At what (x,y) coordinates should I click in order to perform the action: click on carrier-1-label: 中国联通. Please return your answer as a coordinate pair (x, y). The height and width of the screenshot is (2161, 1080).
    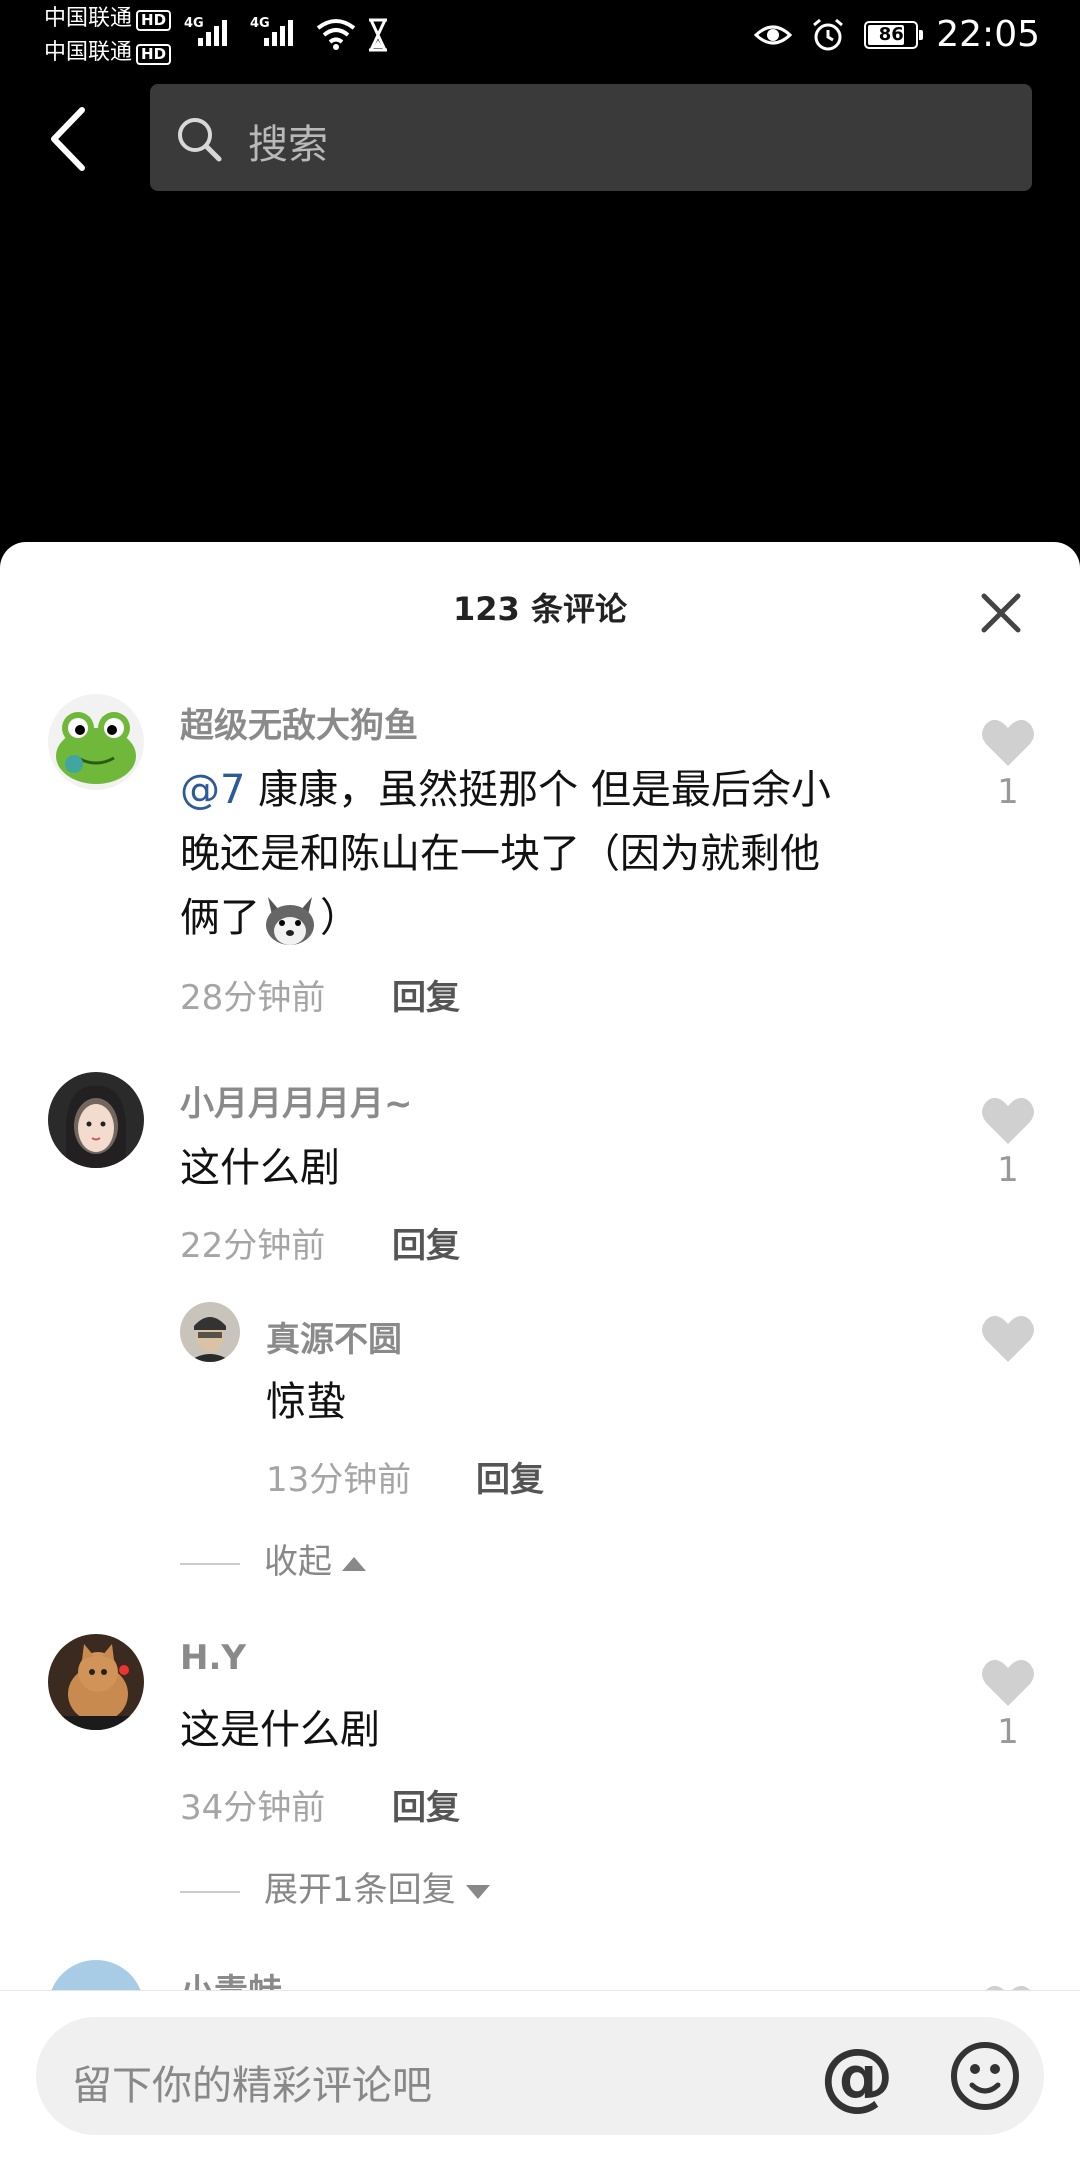
    Looking at the image, I should click on (88, 18).